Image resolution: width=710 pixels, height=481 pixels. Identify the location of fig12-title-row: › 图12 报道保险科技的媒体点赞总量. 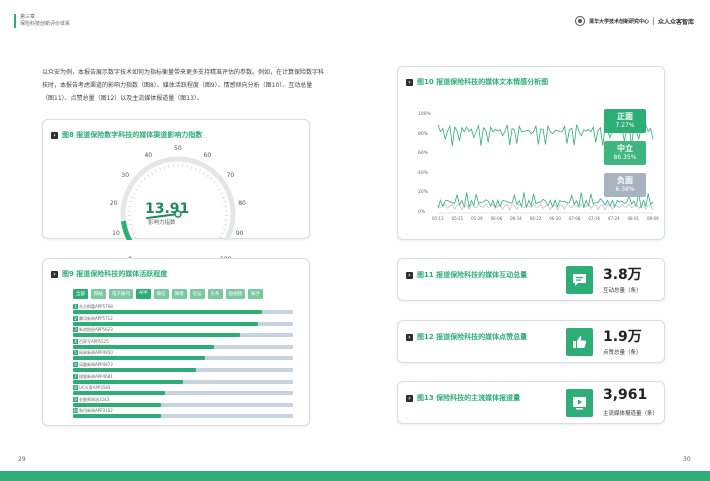
(466, 337).